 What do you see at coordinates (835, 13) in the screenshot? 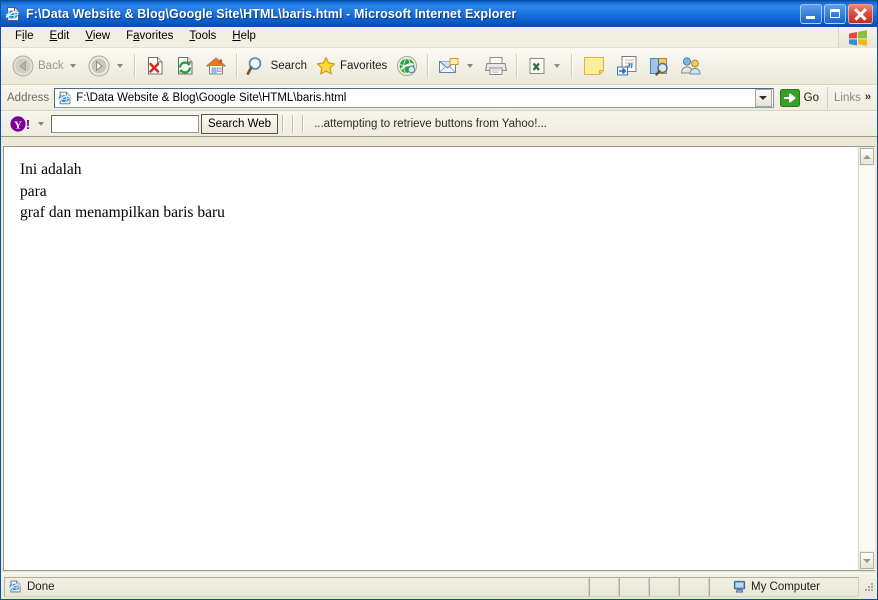
I see `restore-button` at bounding box center [835, 13].